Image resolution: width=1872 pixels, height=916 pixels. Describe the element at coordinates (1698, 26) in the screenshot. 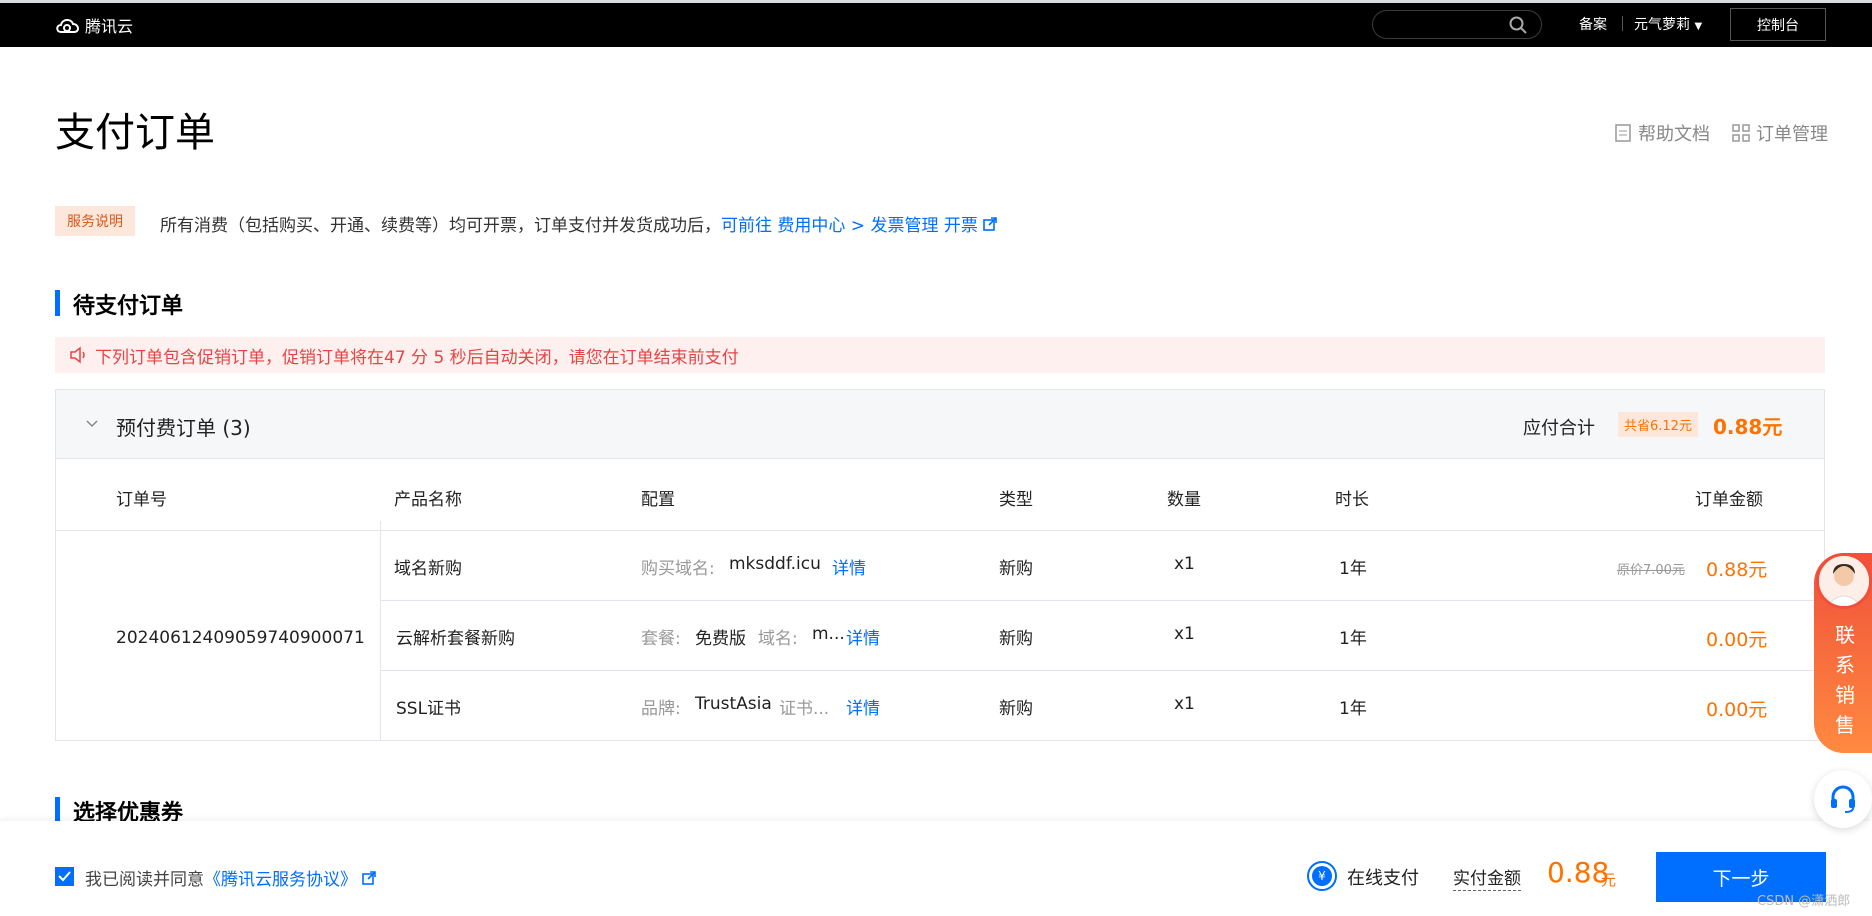

I see `chevron-down-icon: ▼` at that location.